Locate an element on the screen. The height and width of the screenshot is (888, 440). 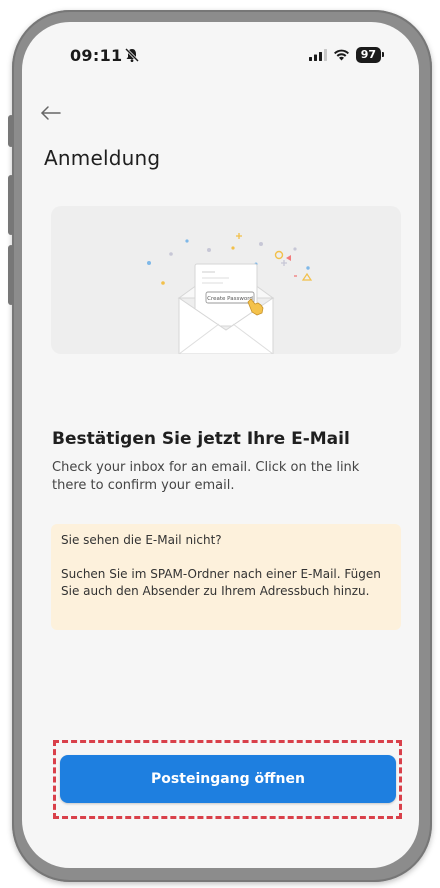
spam-notice-heading: Sie sehen die E-Mail nicht? is located at coordinates (141, 540).